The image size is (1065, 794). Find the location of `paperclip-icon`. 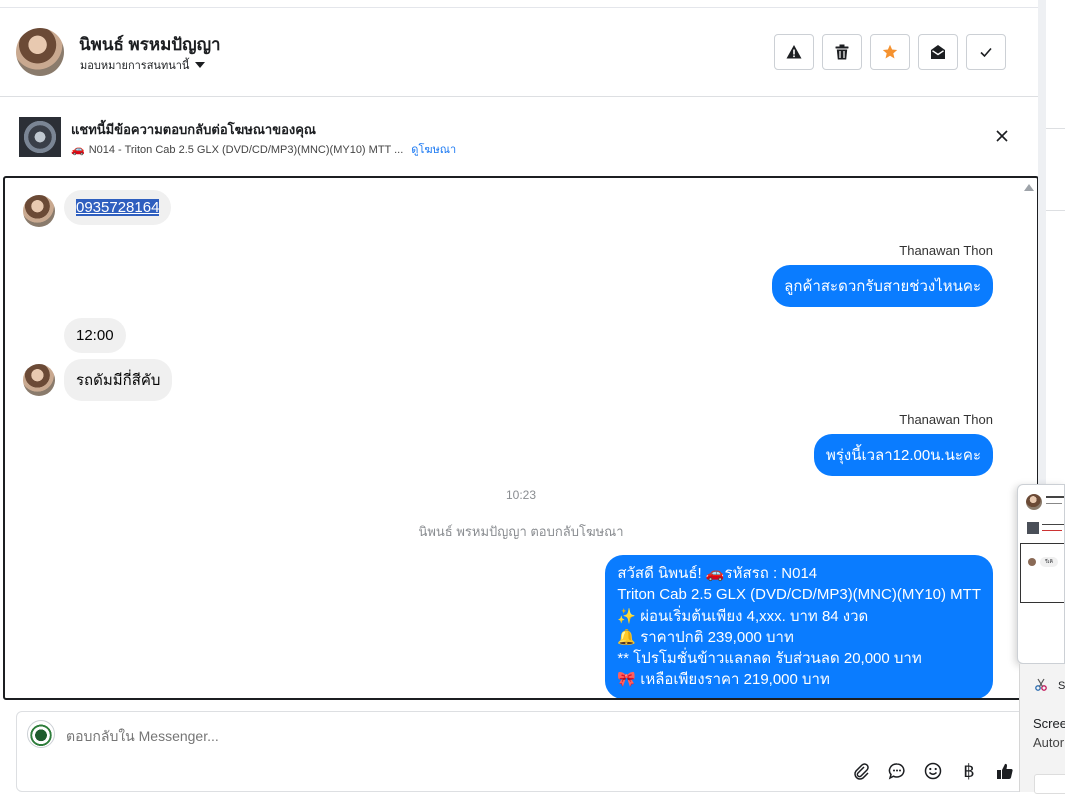

paperclip-icon is located at coordinates (861, 771).